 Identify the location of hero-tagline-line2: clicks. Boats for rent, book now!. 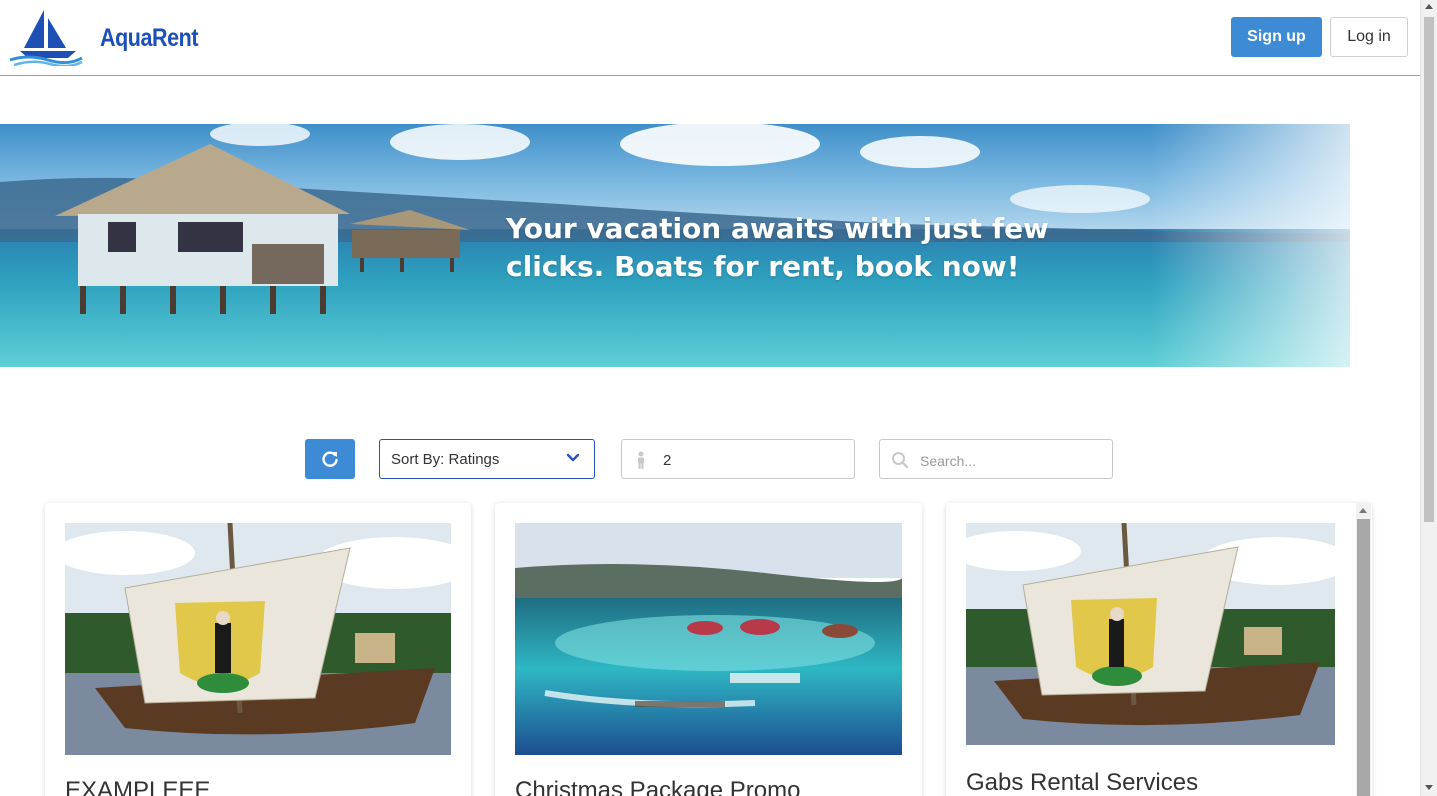
(763, 266).